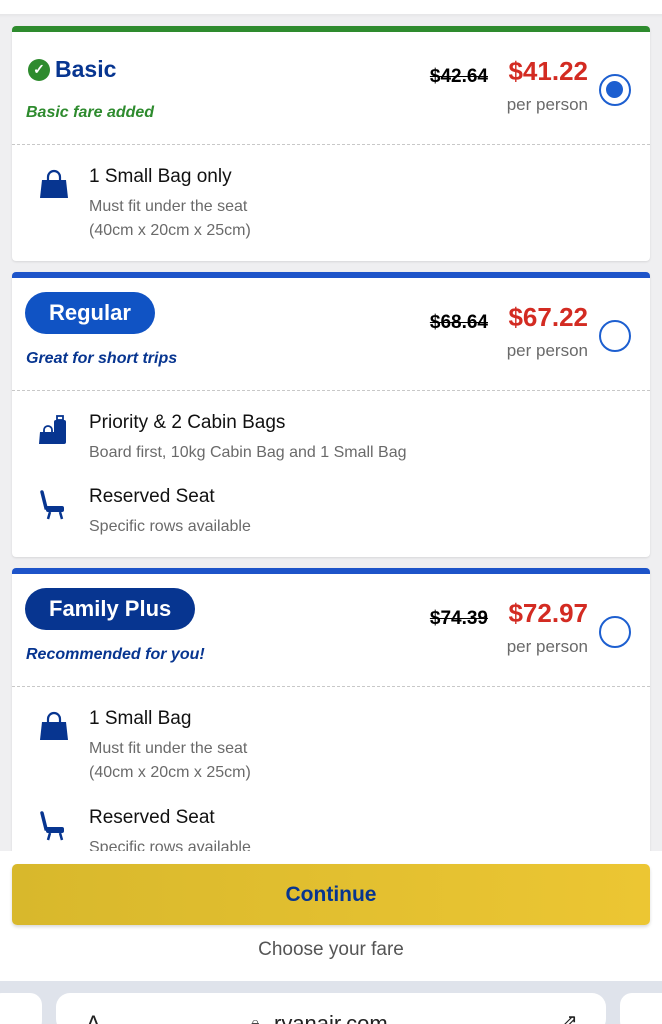  I want to click on old-price: $68.64, so click(458, 322).